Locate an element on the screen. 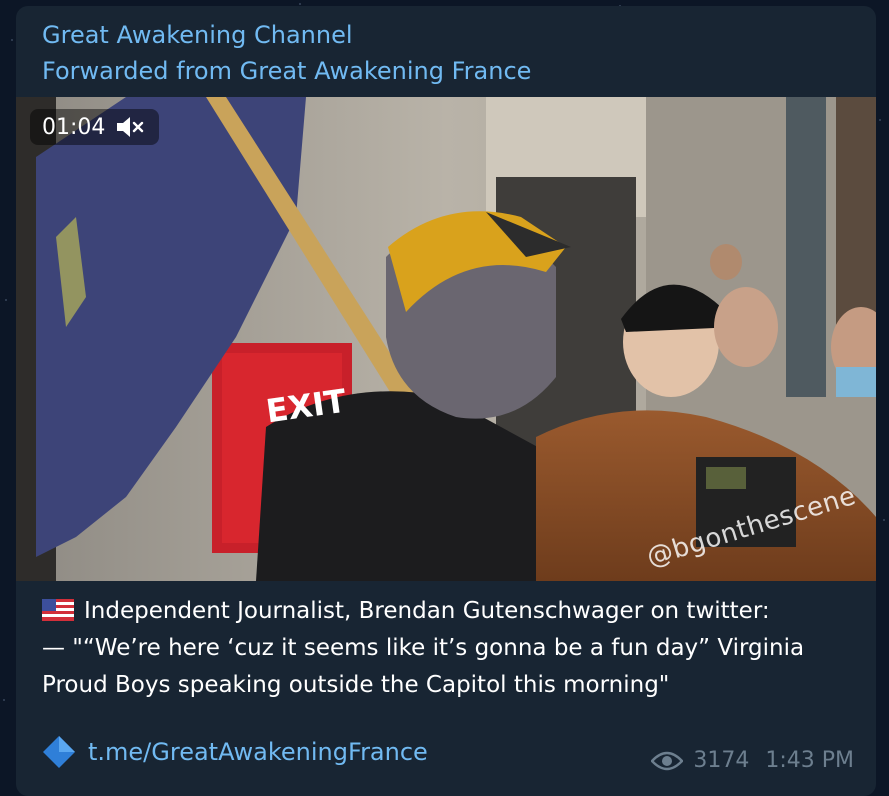  channel-link-row: t.me/GreatAwakeningFrance is located at coordinates (235, 752).